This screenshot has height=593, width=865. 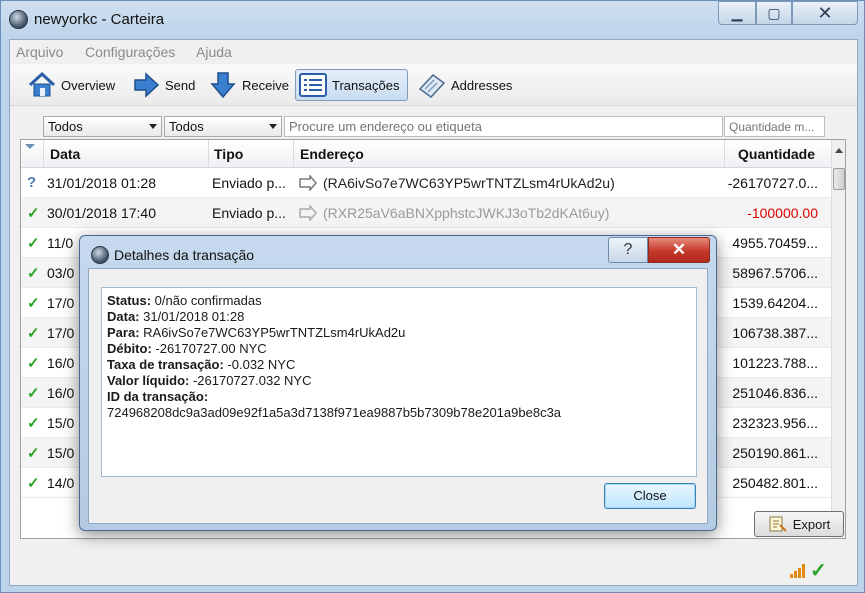 What do you see at coordinates (165, 364) in the screenshot?
I see `detail-label: Taxa de transação:` at bounding box center [165, 364].